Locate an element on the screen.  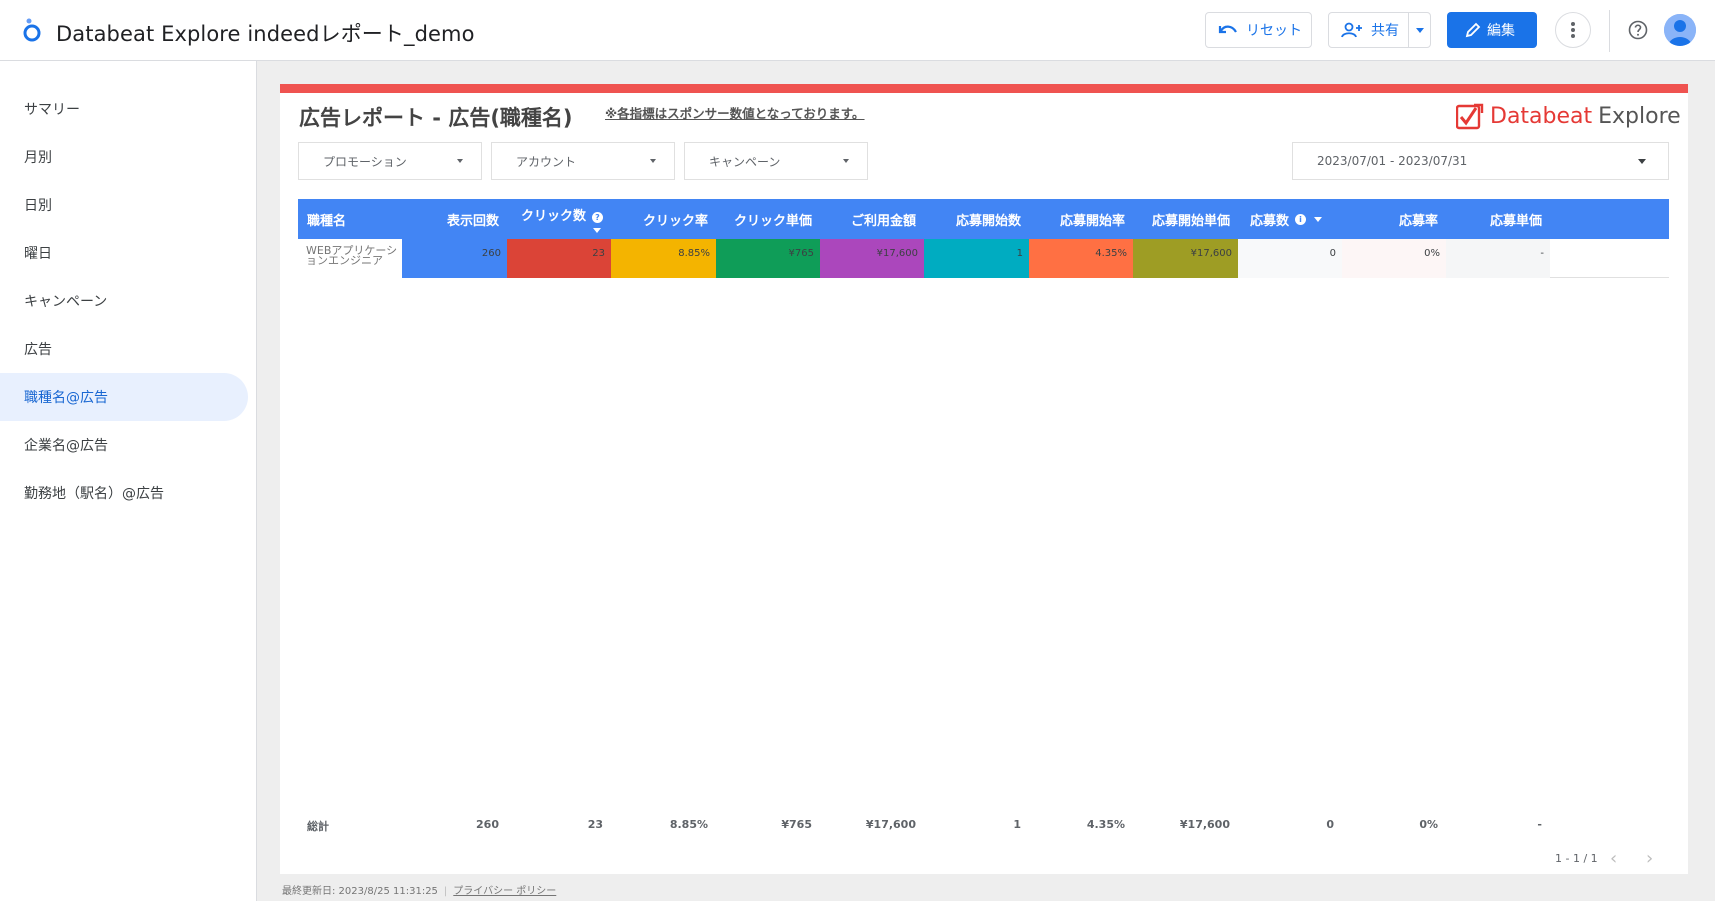
column-header-cost-per-apply-start: 応募開始単価 is located at coordinates (1185, 219).